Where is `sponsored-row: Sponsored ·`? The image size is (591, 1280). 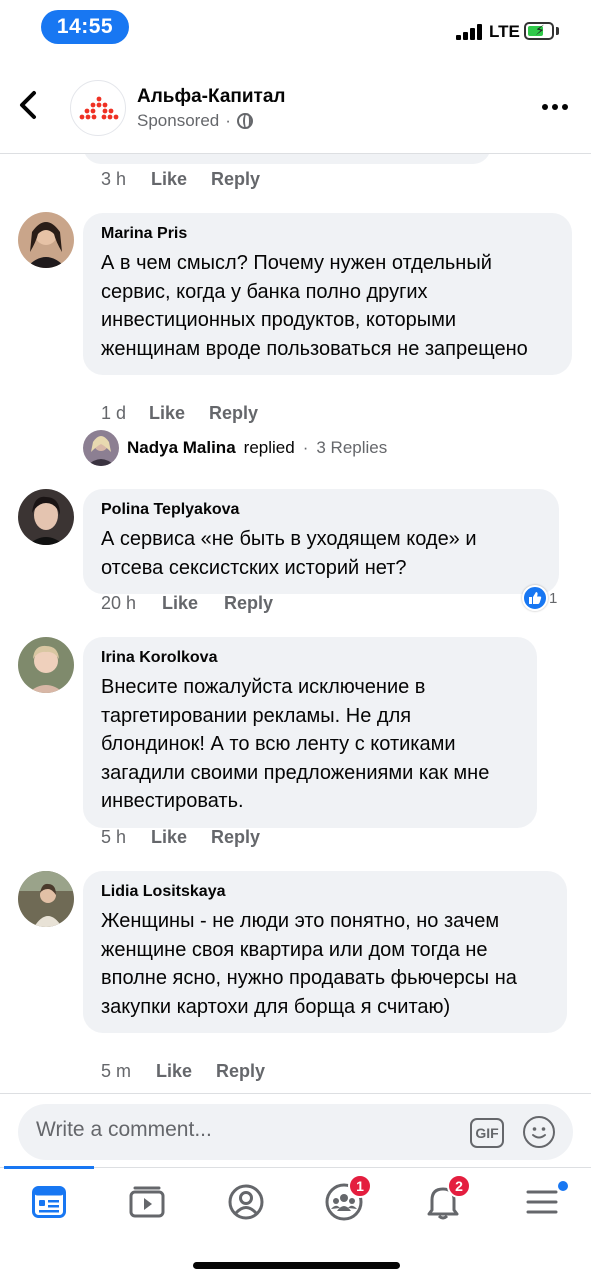
sponsored-row: Sponsored · is located at coordinates (195, 121).